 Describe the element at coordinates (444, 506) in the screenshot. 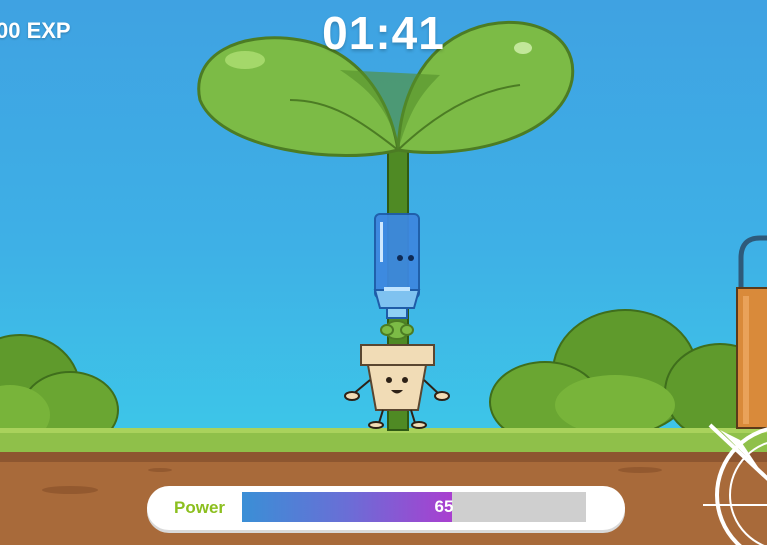

I see `power-value: 65` at that location.